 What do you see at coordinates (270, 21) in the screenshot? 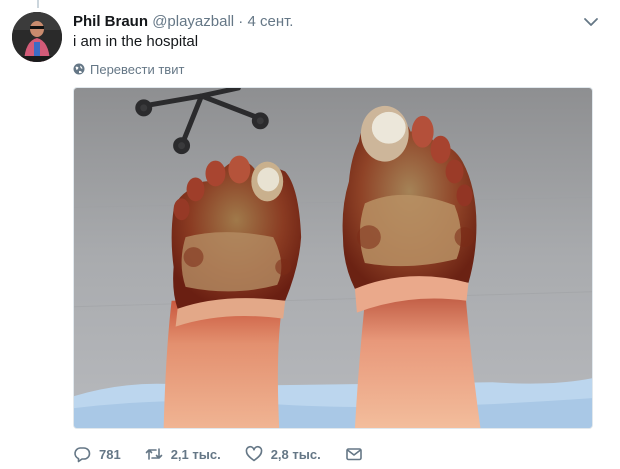
I see `tweet-timestamp: 4 сент.` at bounding box center [270, 21].